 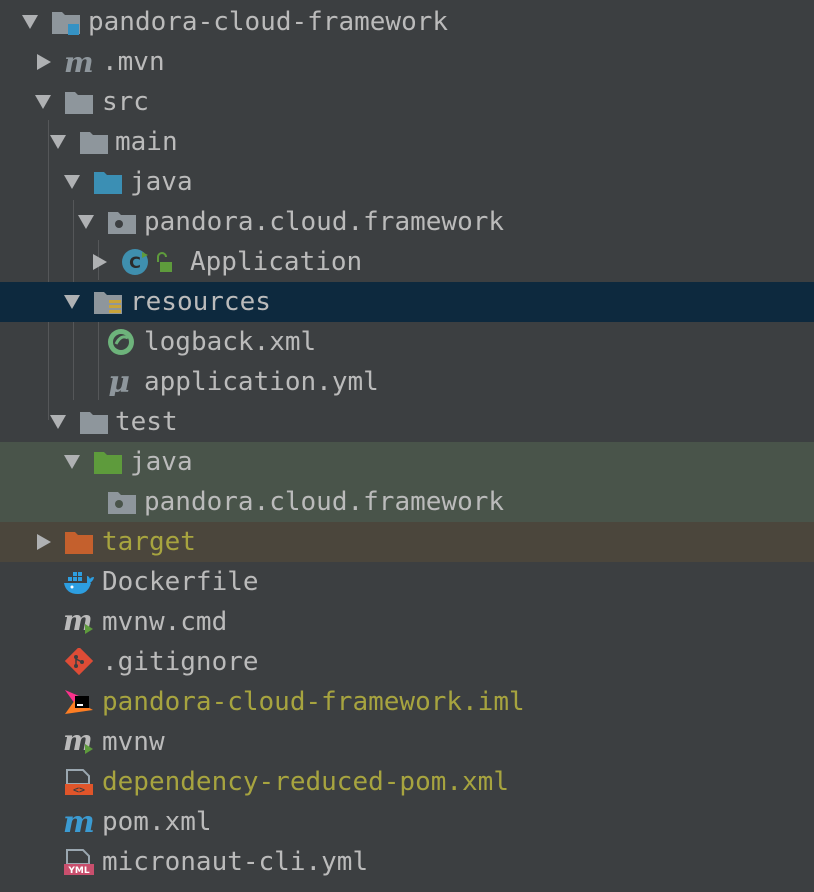 I want to click on yaml-file-icon: YML, so click(x=79, y=862).